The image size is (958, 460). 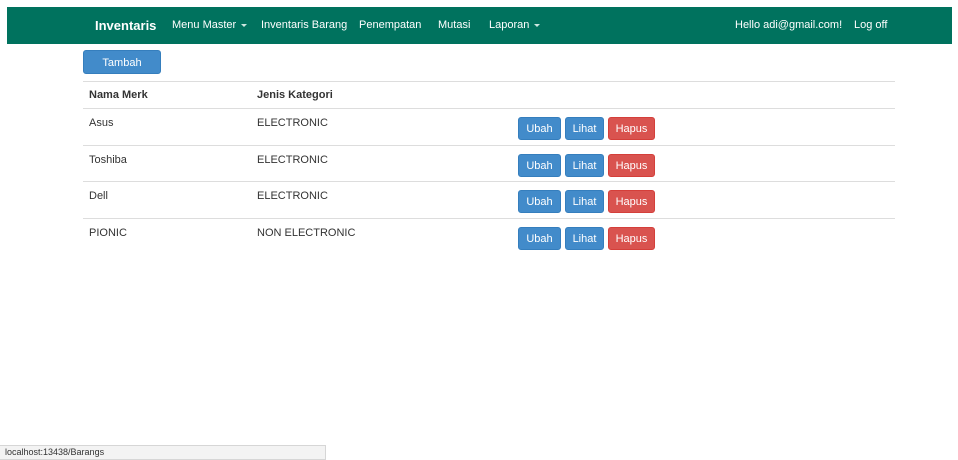 I want to click on user-greeting-link: Hello adi@gmail.com!, so click(x=788, y=25).